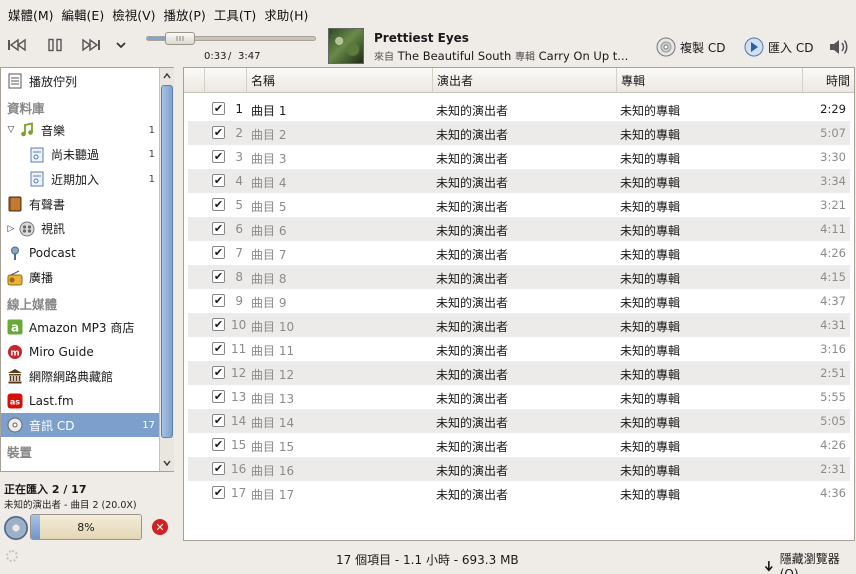  I want to click on table-row: ✔ 1 曲目 1 未知的演出者 未知的專輯 2:29, so click(519, 109).